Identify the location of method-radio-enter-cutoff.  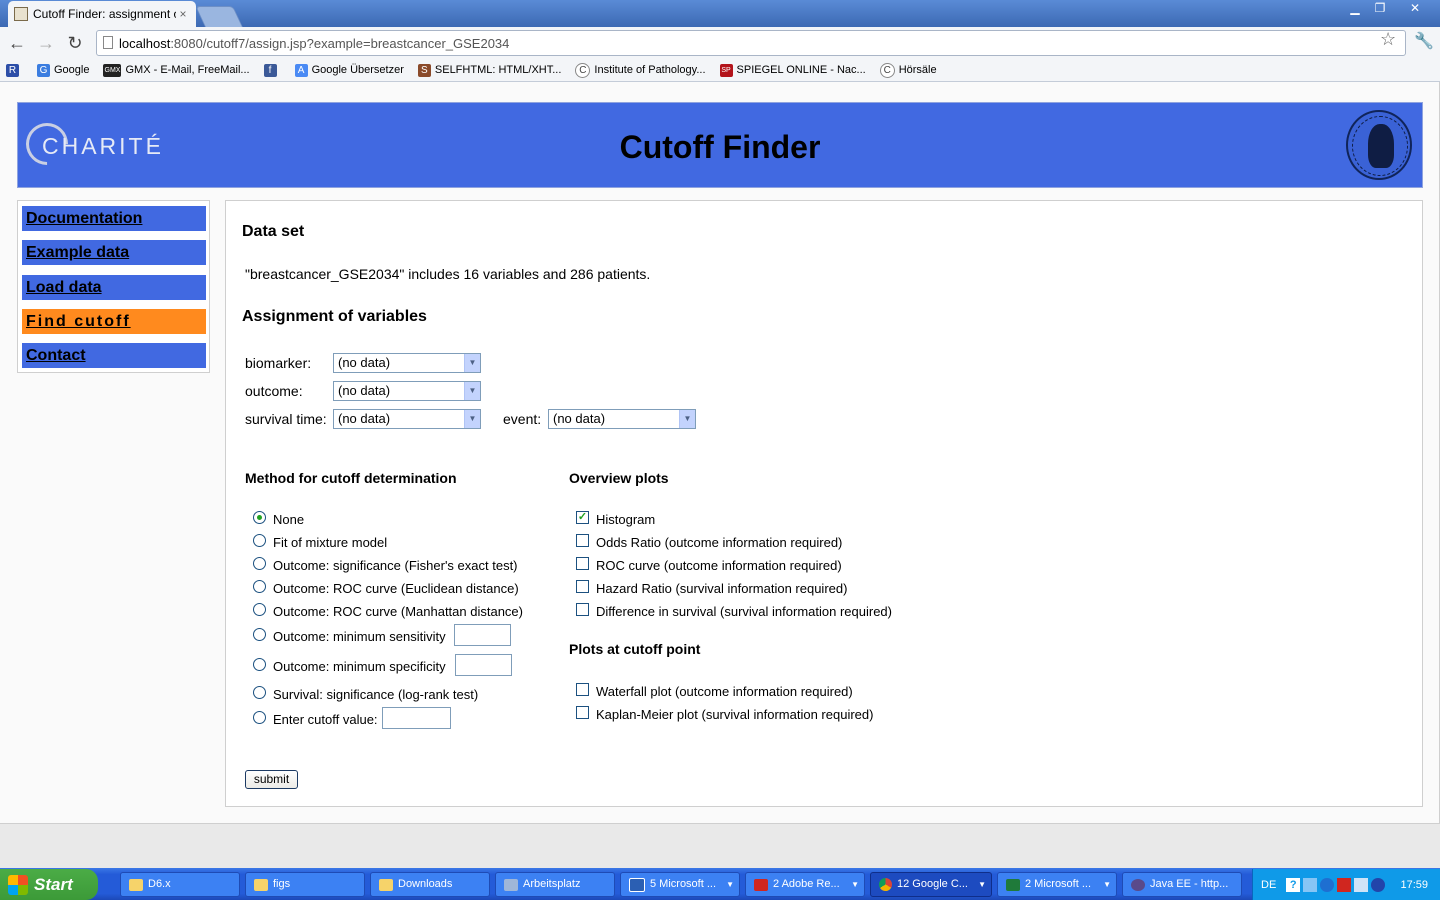
(259, 717).